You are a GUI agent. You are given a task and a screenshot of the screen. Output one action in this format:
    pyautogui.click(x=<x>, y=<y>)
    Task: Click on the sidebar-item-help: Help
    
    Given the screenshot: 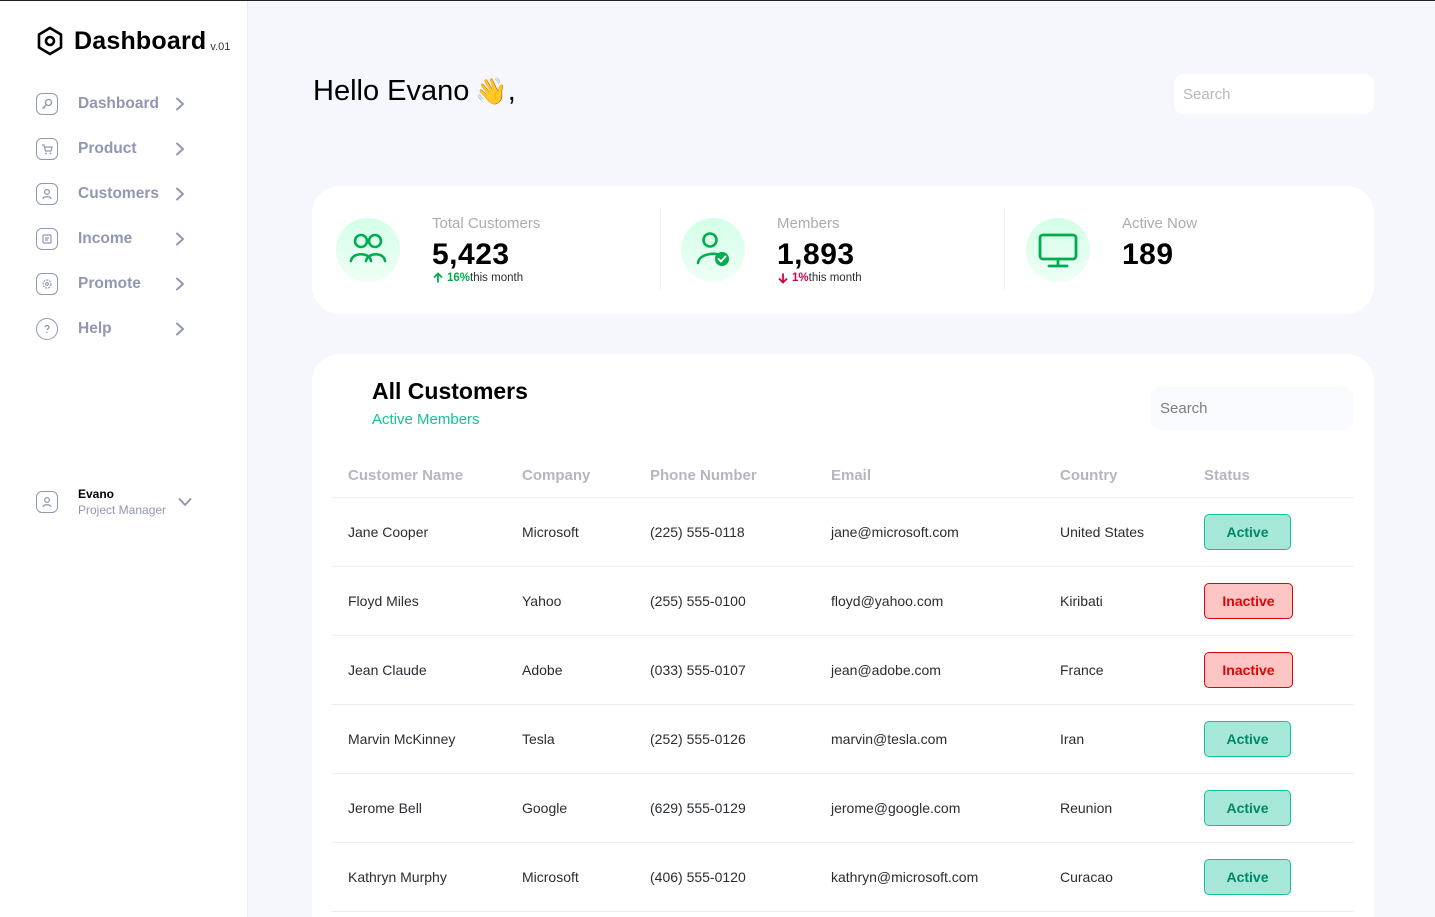 What is the action you would take?
    pyautogui.click(x=121, y=328)
    